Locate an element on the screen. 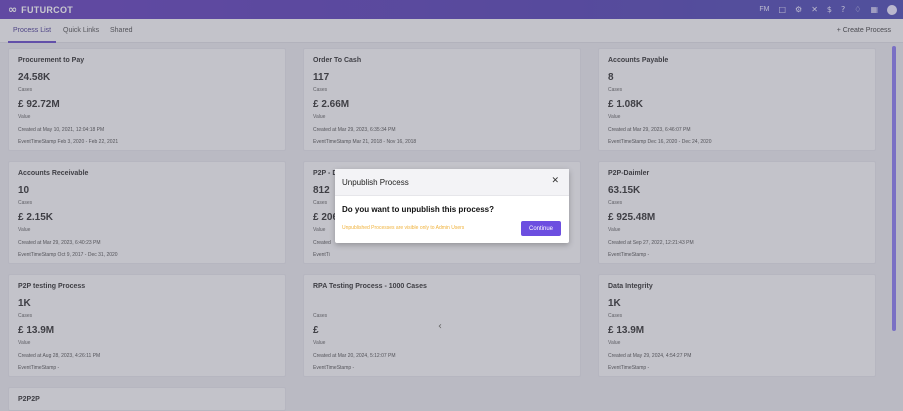 This screenshot has height=411, width=903. dialog-title: Unpublish Process is located at coordinates (375, 182).